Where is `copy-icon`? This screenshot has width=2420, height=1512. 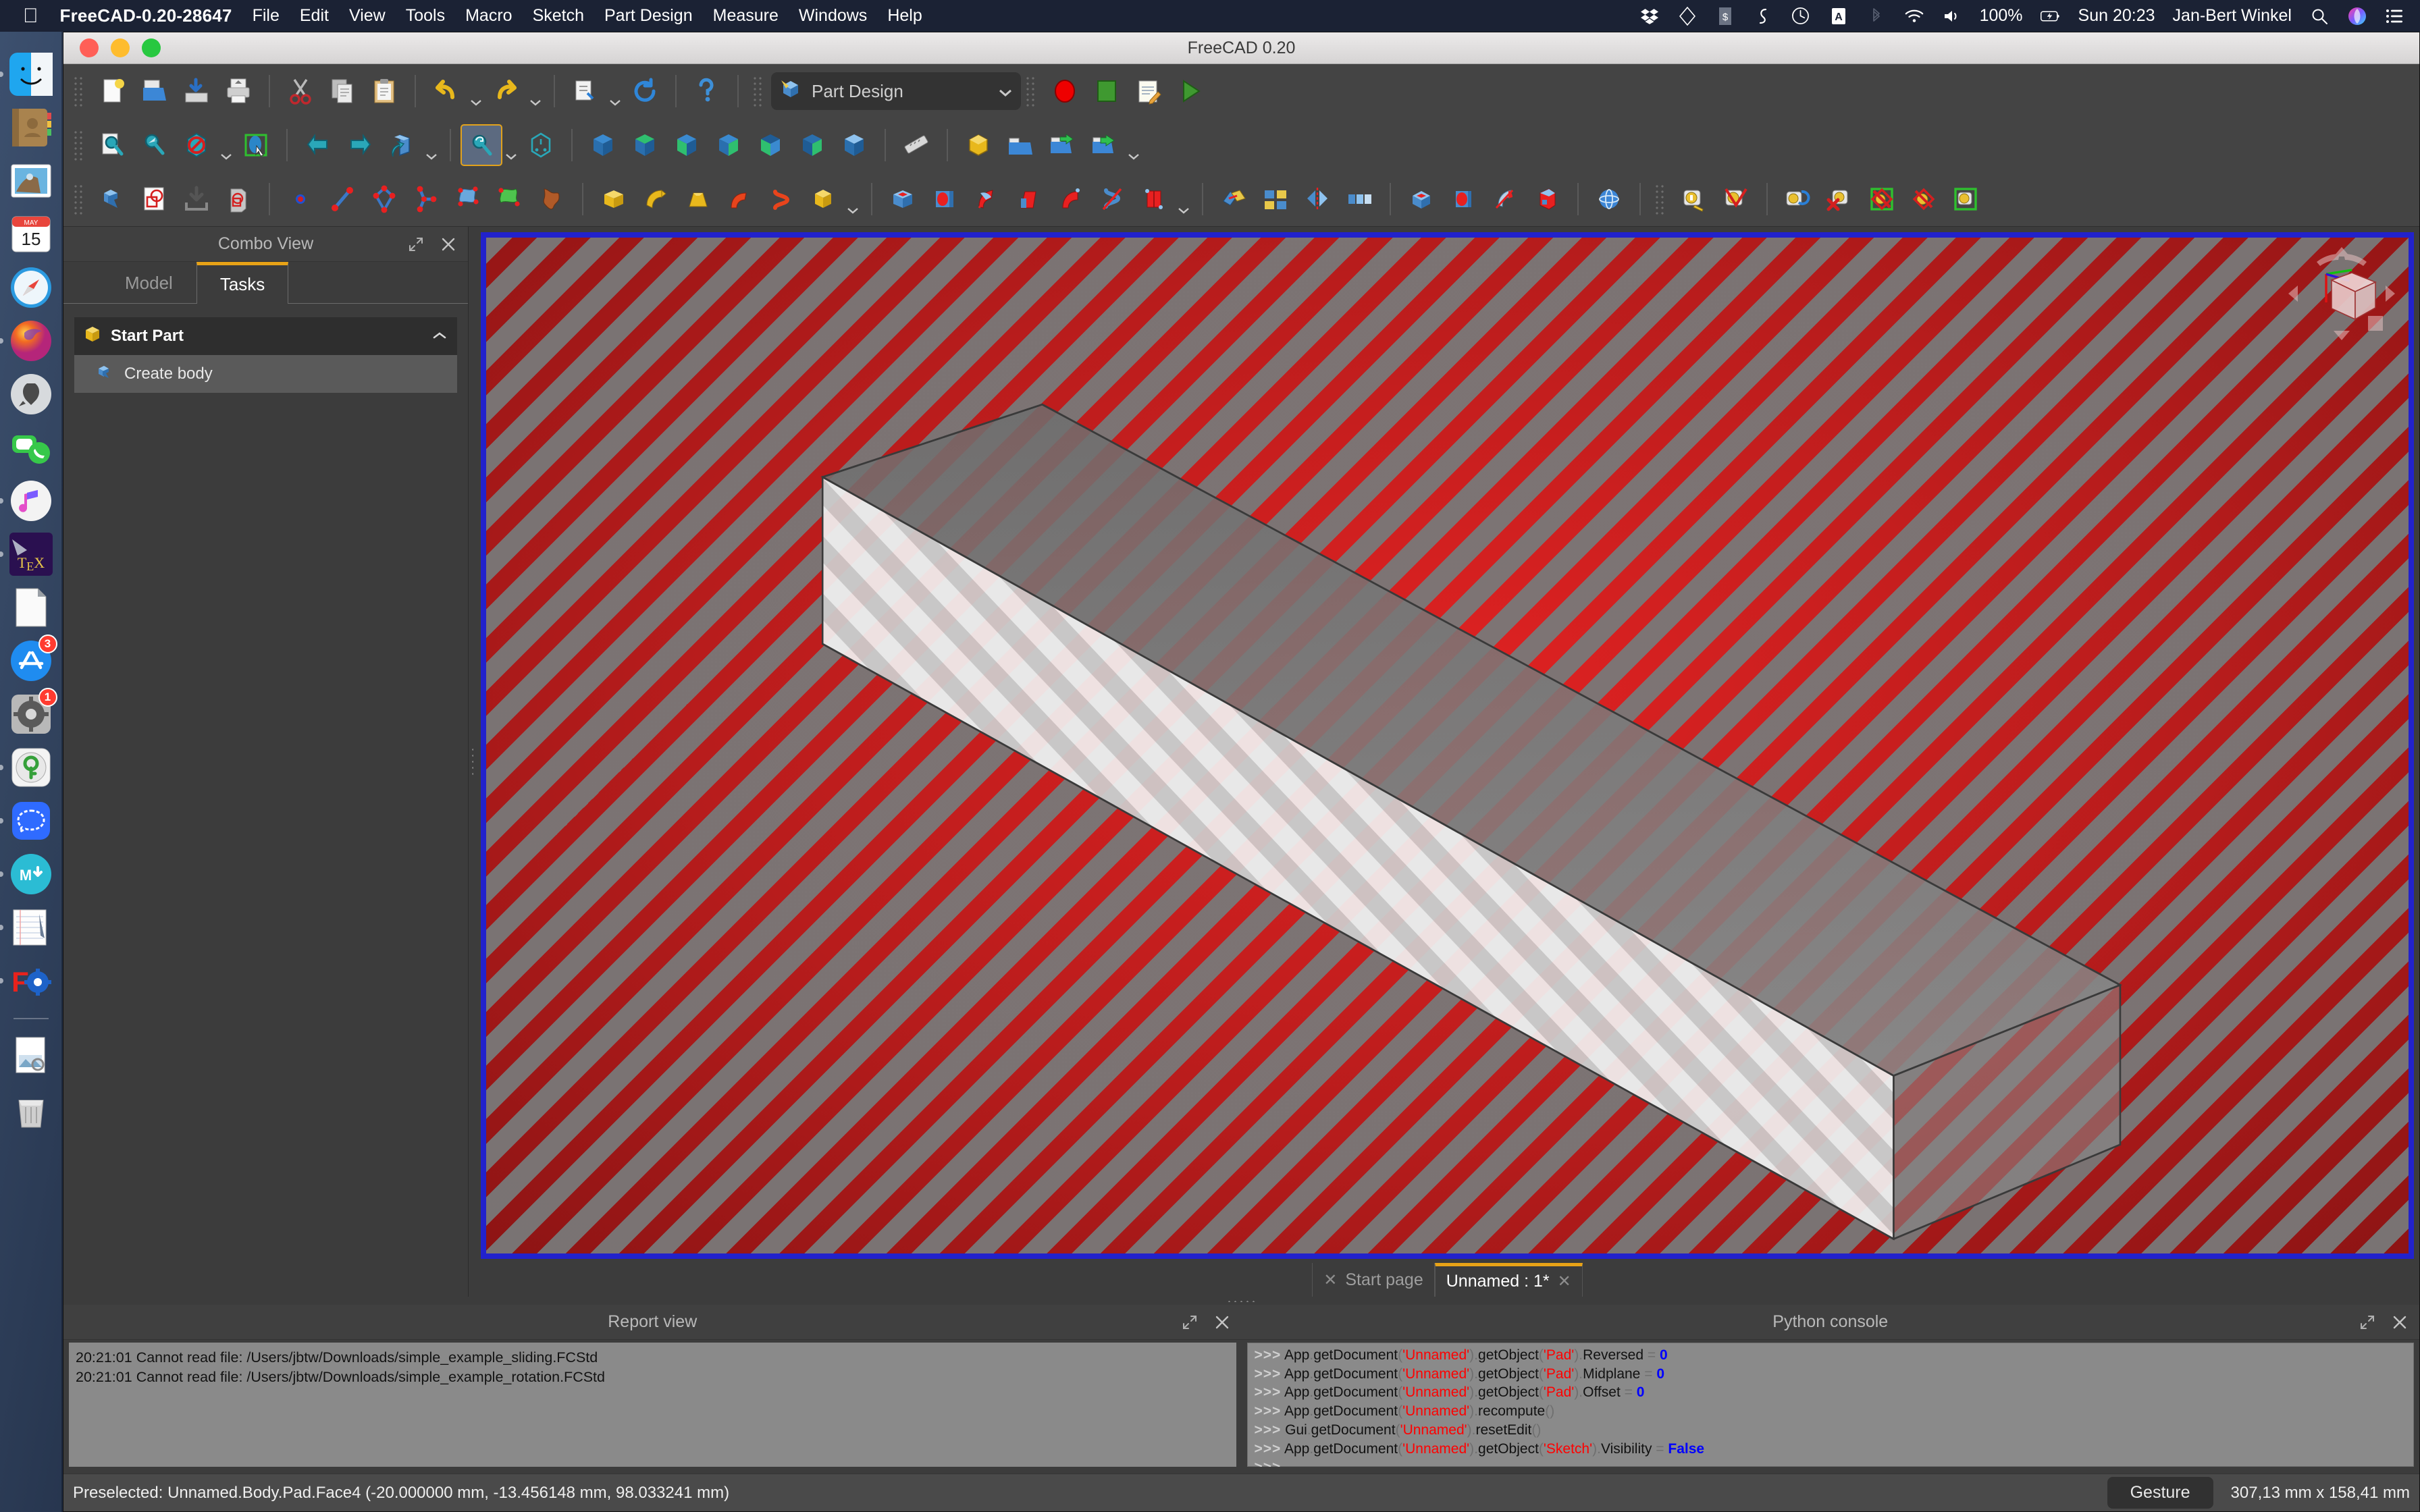
copy-icon is located at coordinates (342, 91).